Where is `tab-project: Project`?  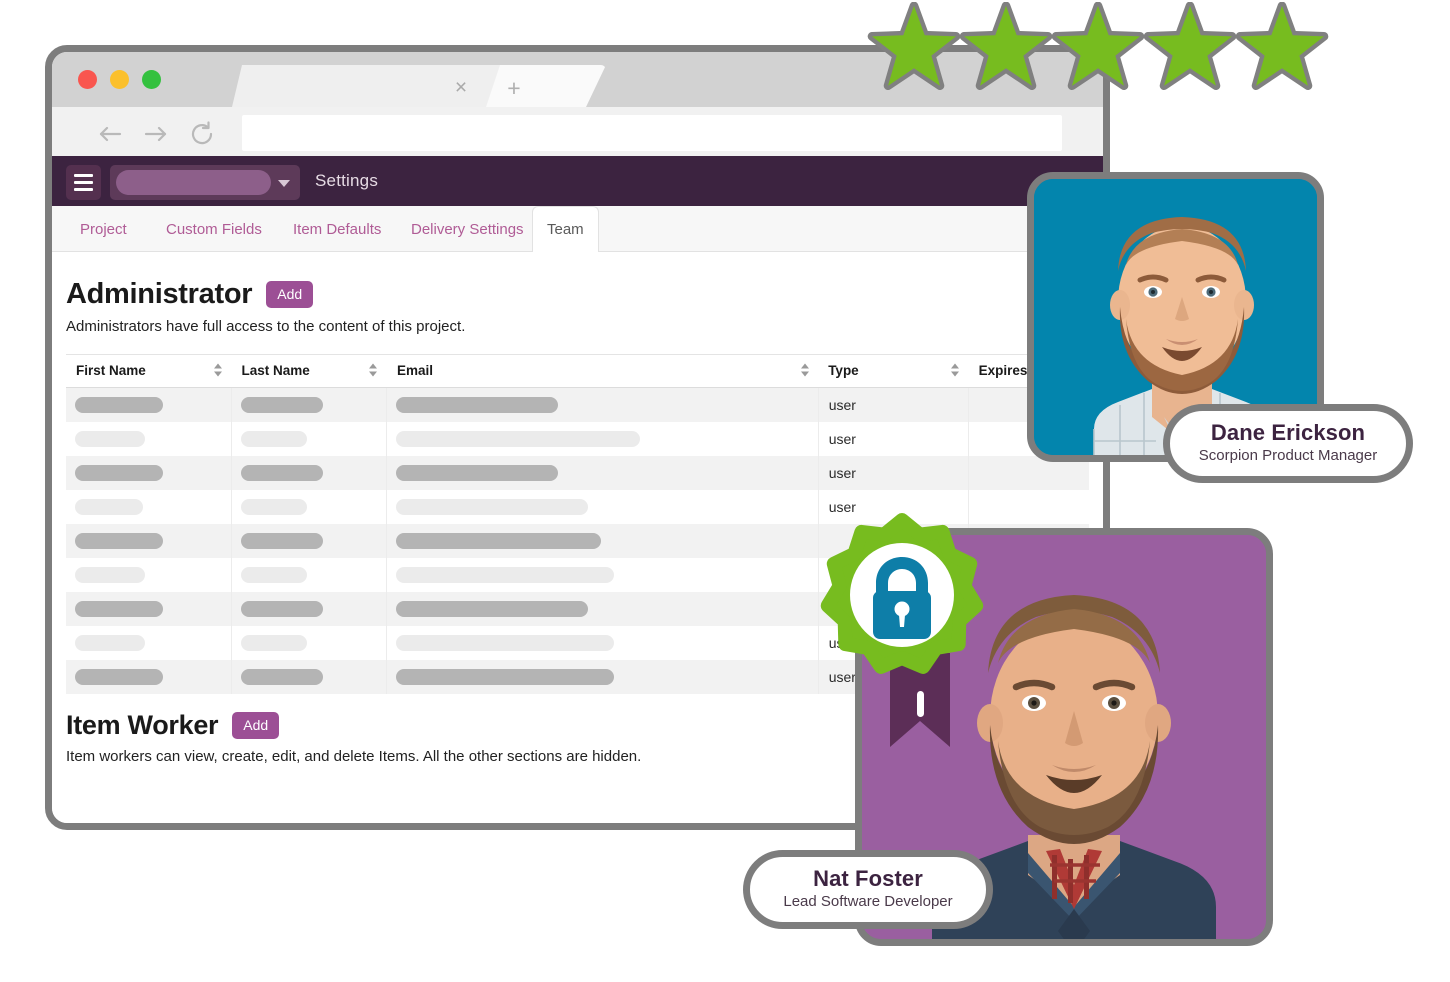 tab-project: Project is located at coordinates (103, 229).